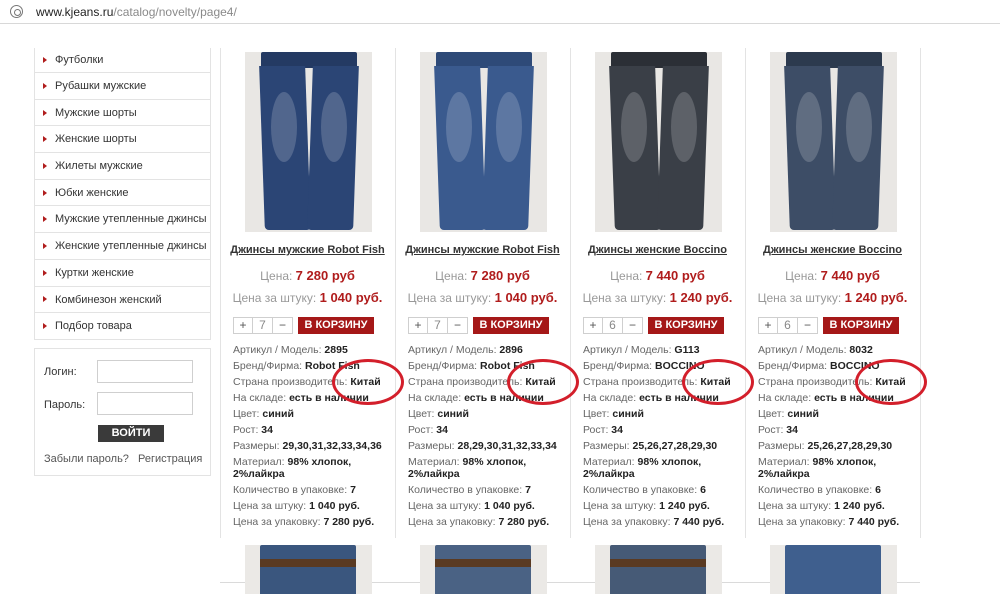 The width and height of the screenshot is (1000, 594). I want to click on sidebar-item-label: Жилеты мужские, so click(99, 166).